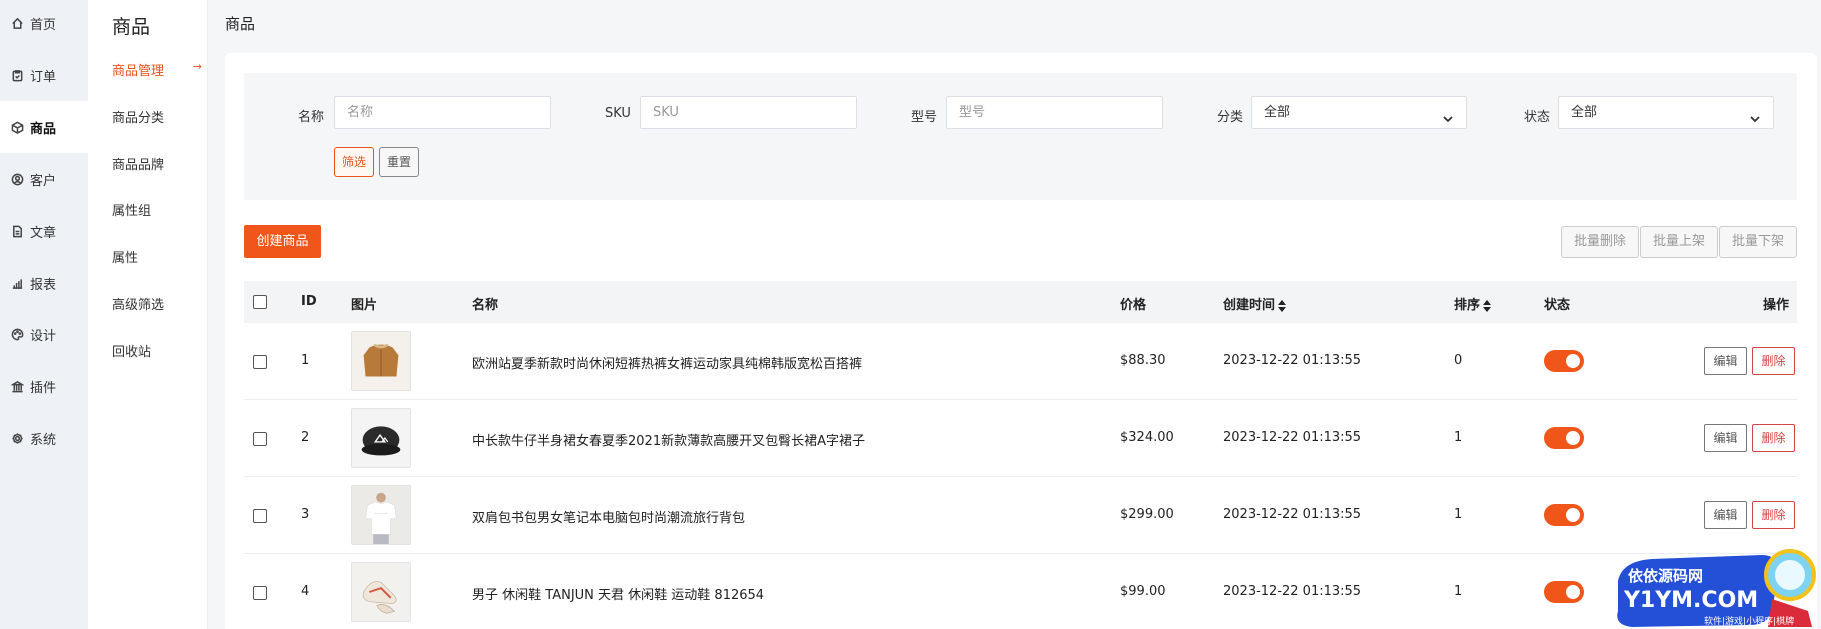  What do you see at coordinates (1147, 514) in the screenshot?
I see `row-price: $299.00` at bounding box center [1147, 514].